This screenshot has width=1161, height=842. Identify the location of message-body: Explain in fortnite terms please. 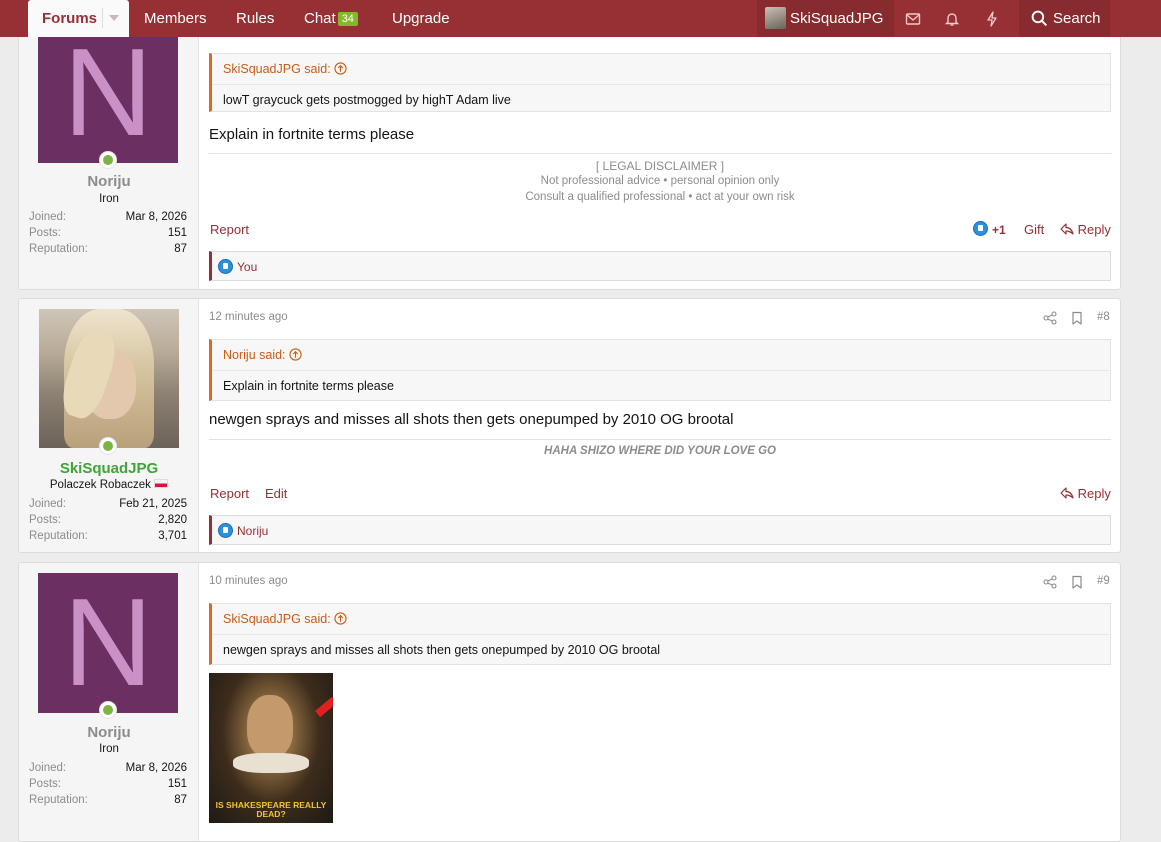
(312, 134).